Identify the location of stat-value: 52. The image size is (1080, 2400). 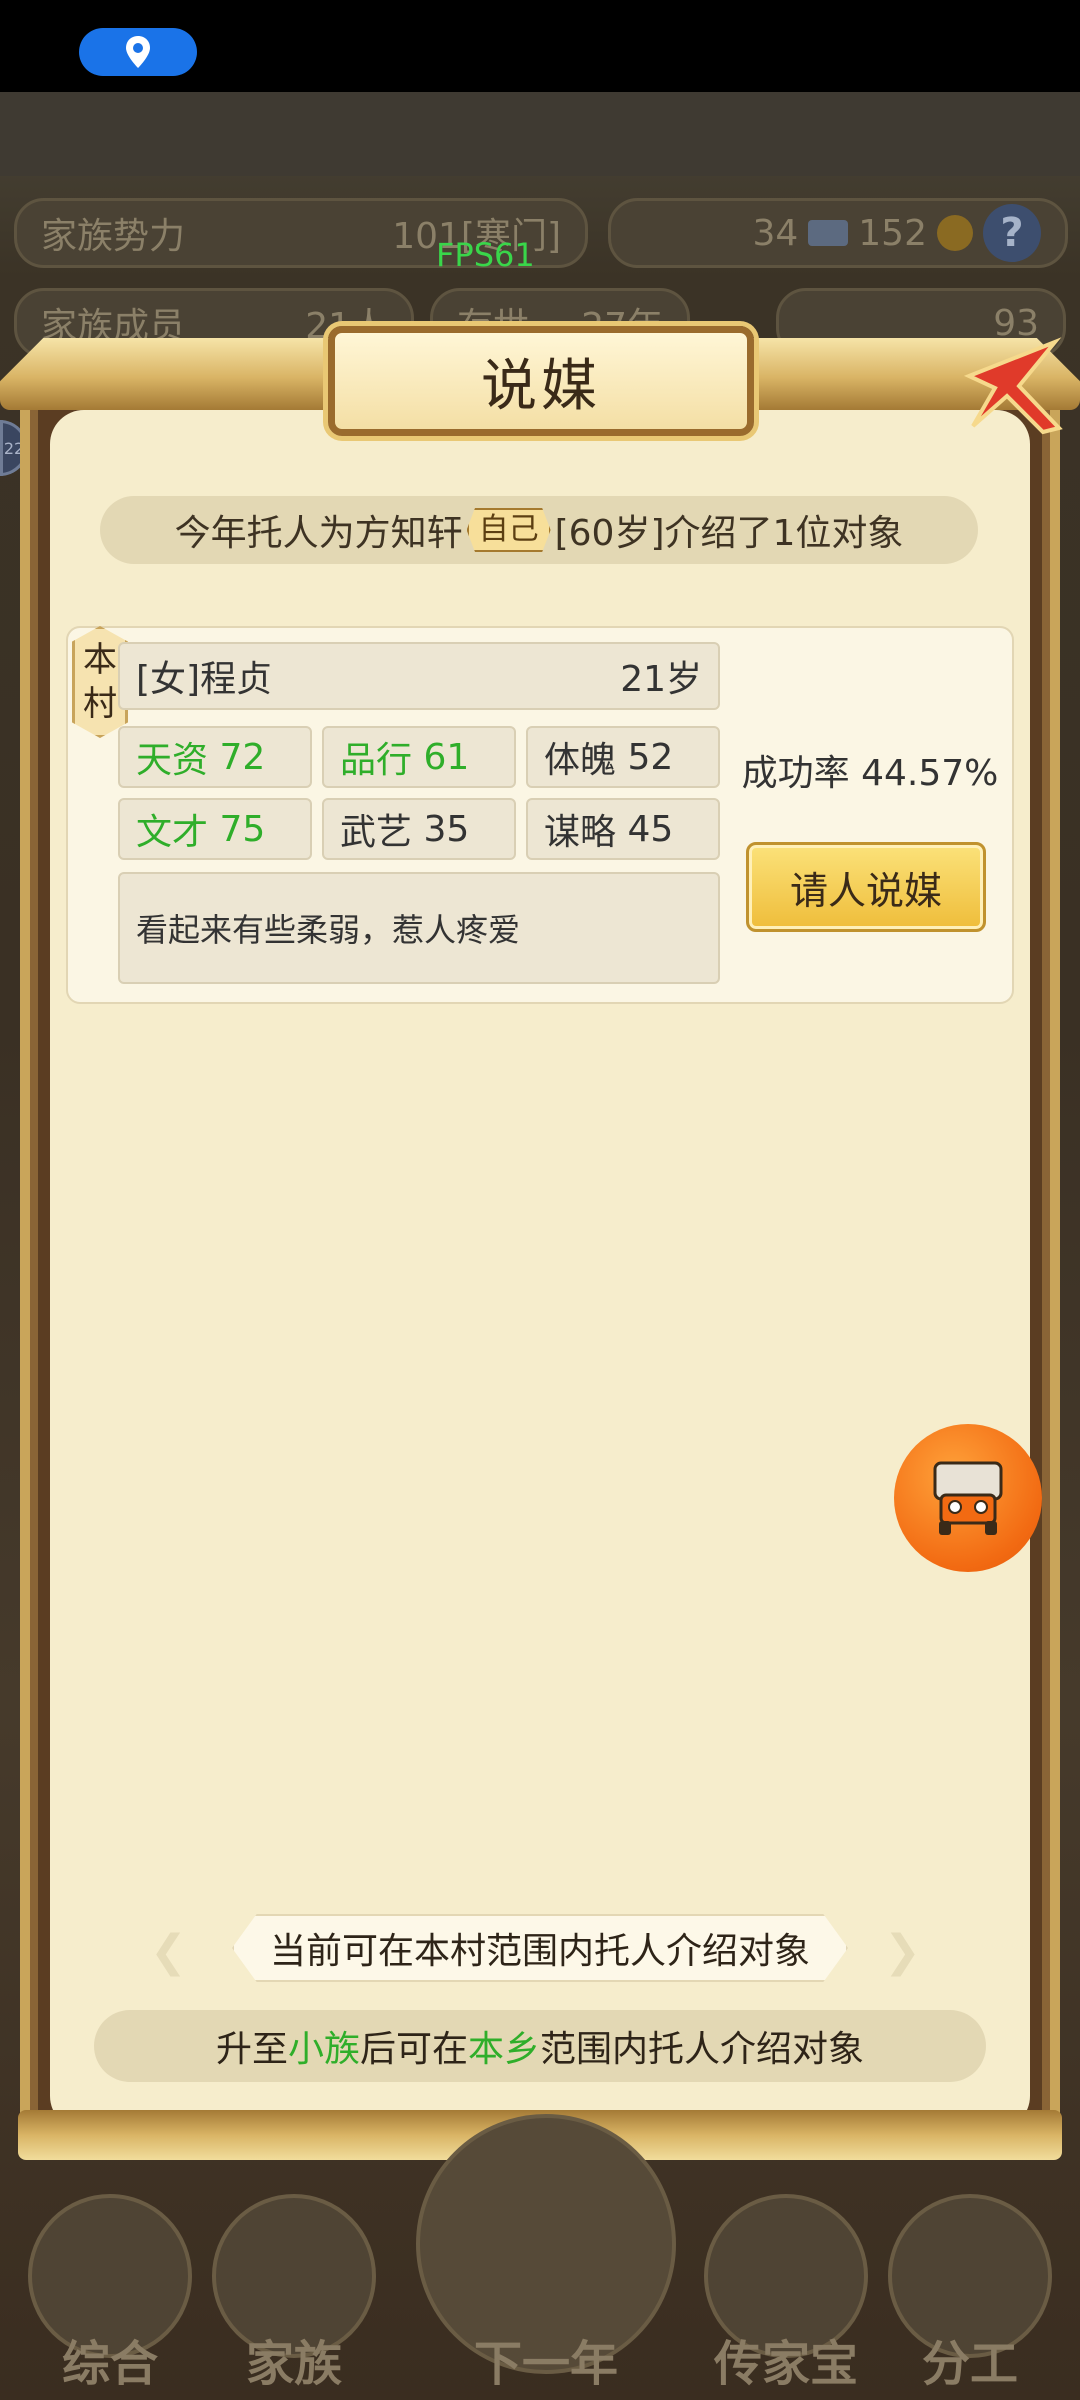
(650, 757).